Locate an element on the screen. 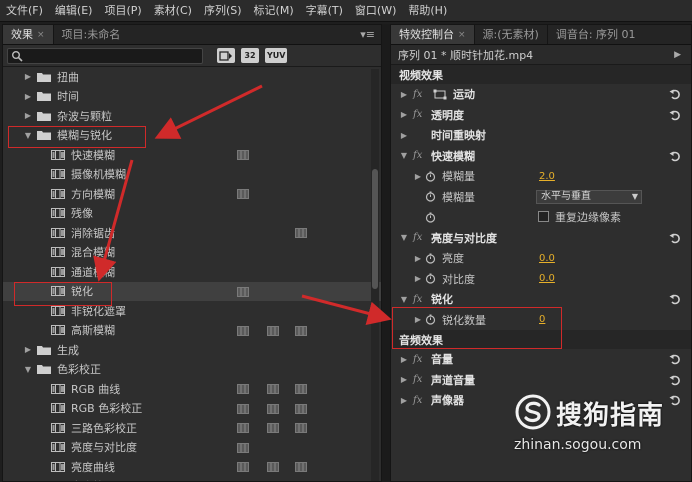 This screenshot has width=692, height=482. menu-item: 项目(P) is located at coordinates (122, 11).